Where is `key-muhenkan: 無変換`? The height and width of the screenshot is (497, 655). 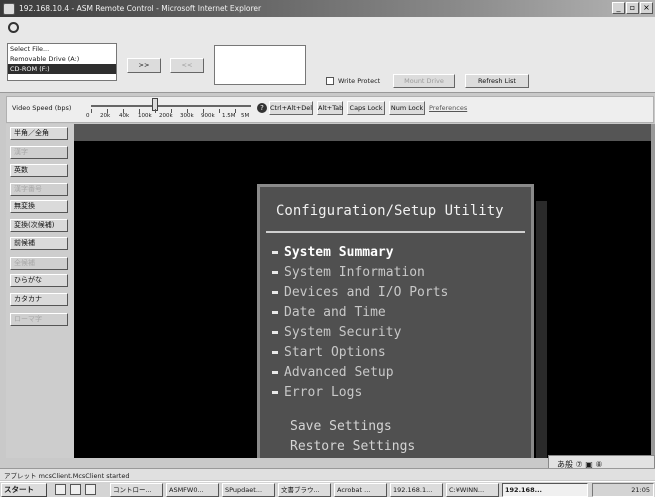
key-muhenkan: 無変換 is located at coordinates (39, 206).